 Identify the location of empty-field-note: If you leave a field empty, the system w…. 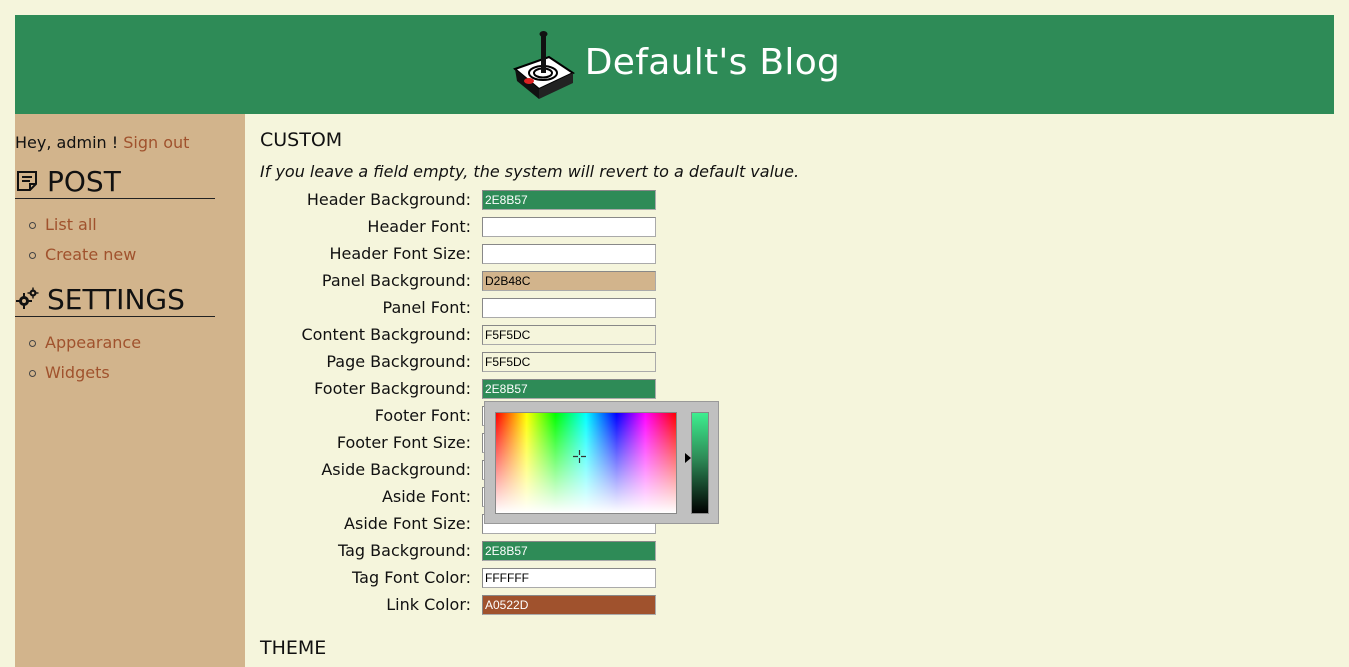
(530, 171).